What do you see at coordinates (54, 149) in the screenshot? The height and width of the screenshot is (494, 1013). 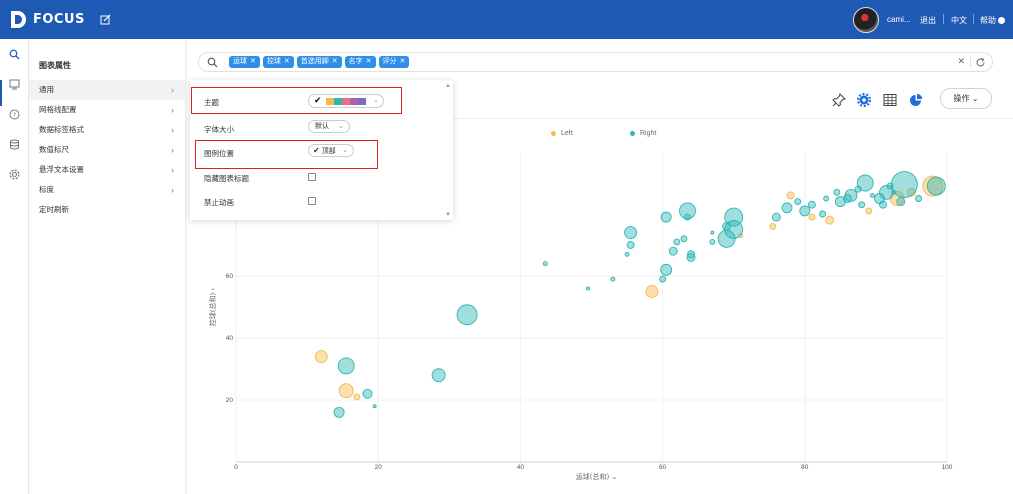 I see `sidebar-item-label: 数值标尺` at bounding box center [54, 149].